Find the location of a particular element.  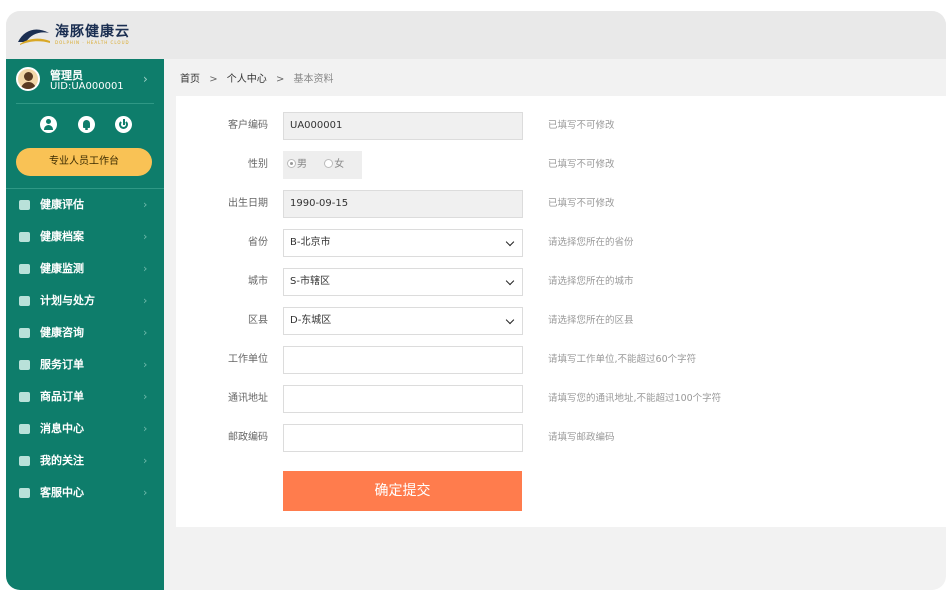

form-row-work-unit: 工作单位 请填写工作单位,不能超过60个字符 is located at coordinates (561, 360).